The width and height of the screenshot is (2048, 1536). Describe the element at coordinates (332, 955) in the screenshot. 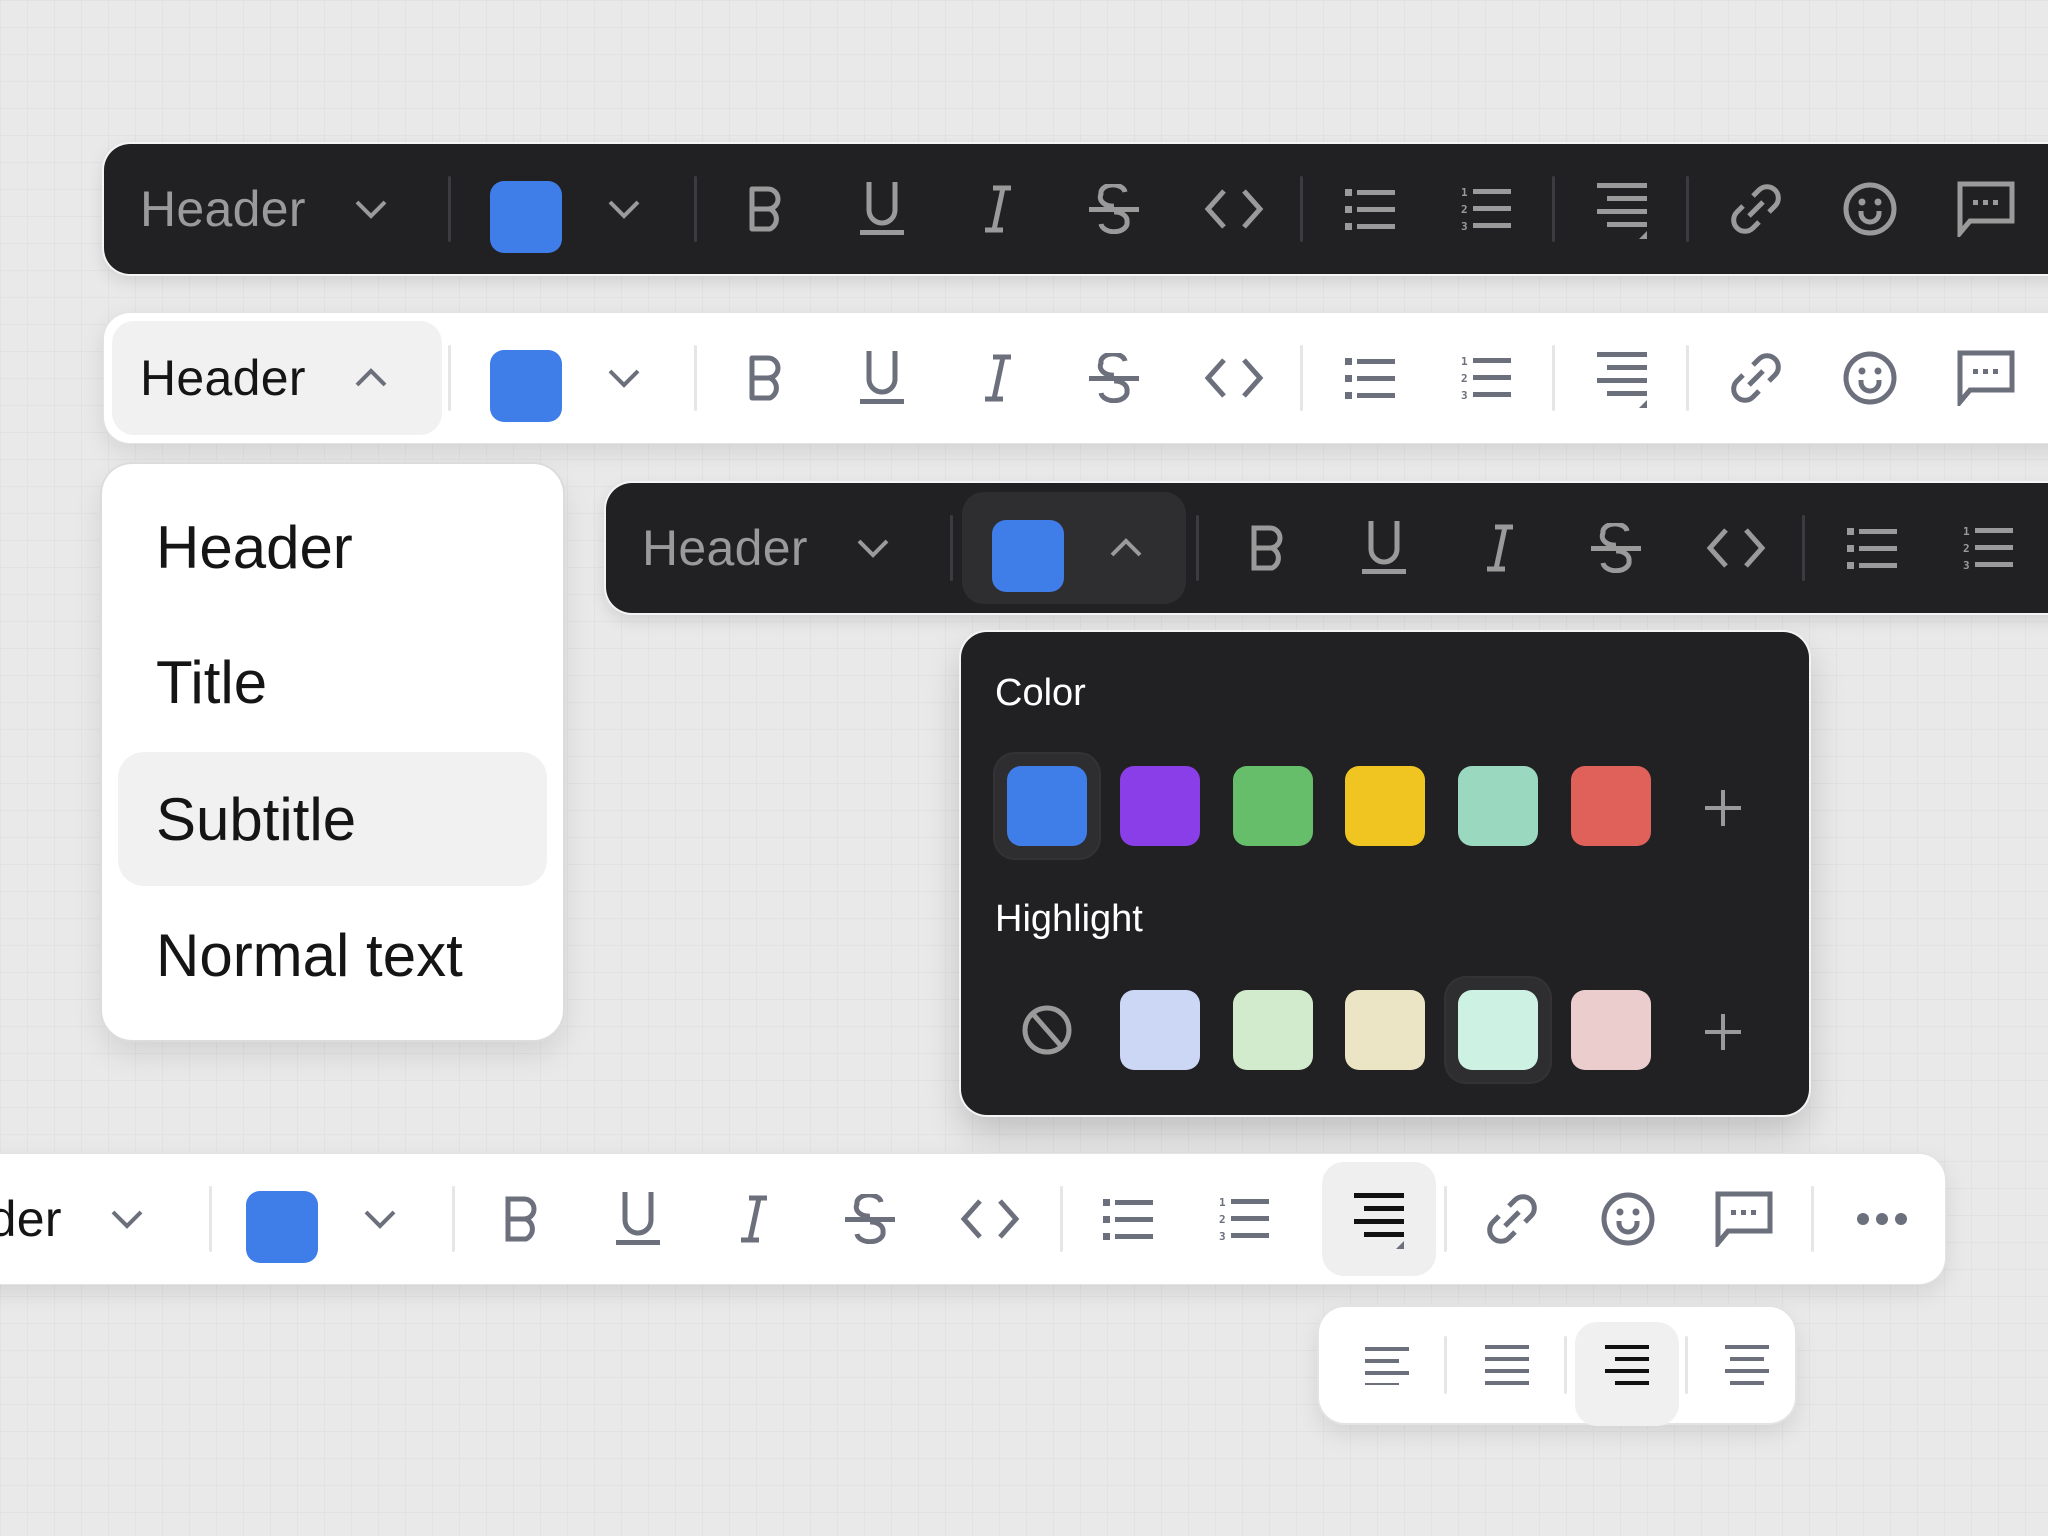

I see `style-option-normal-text: Normal text` at that location.